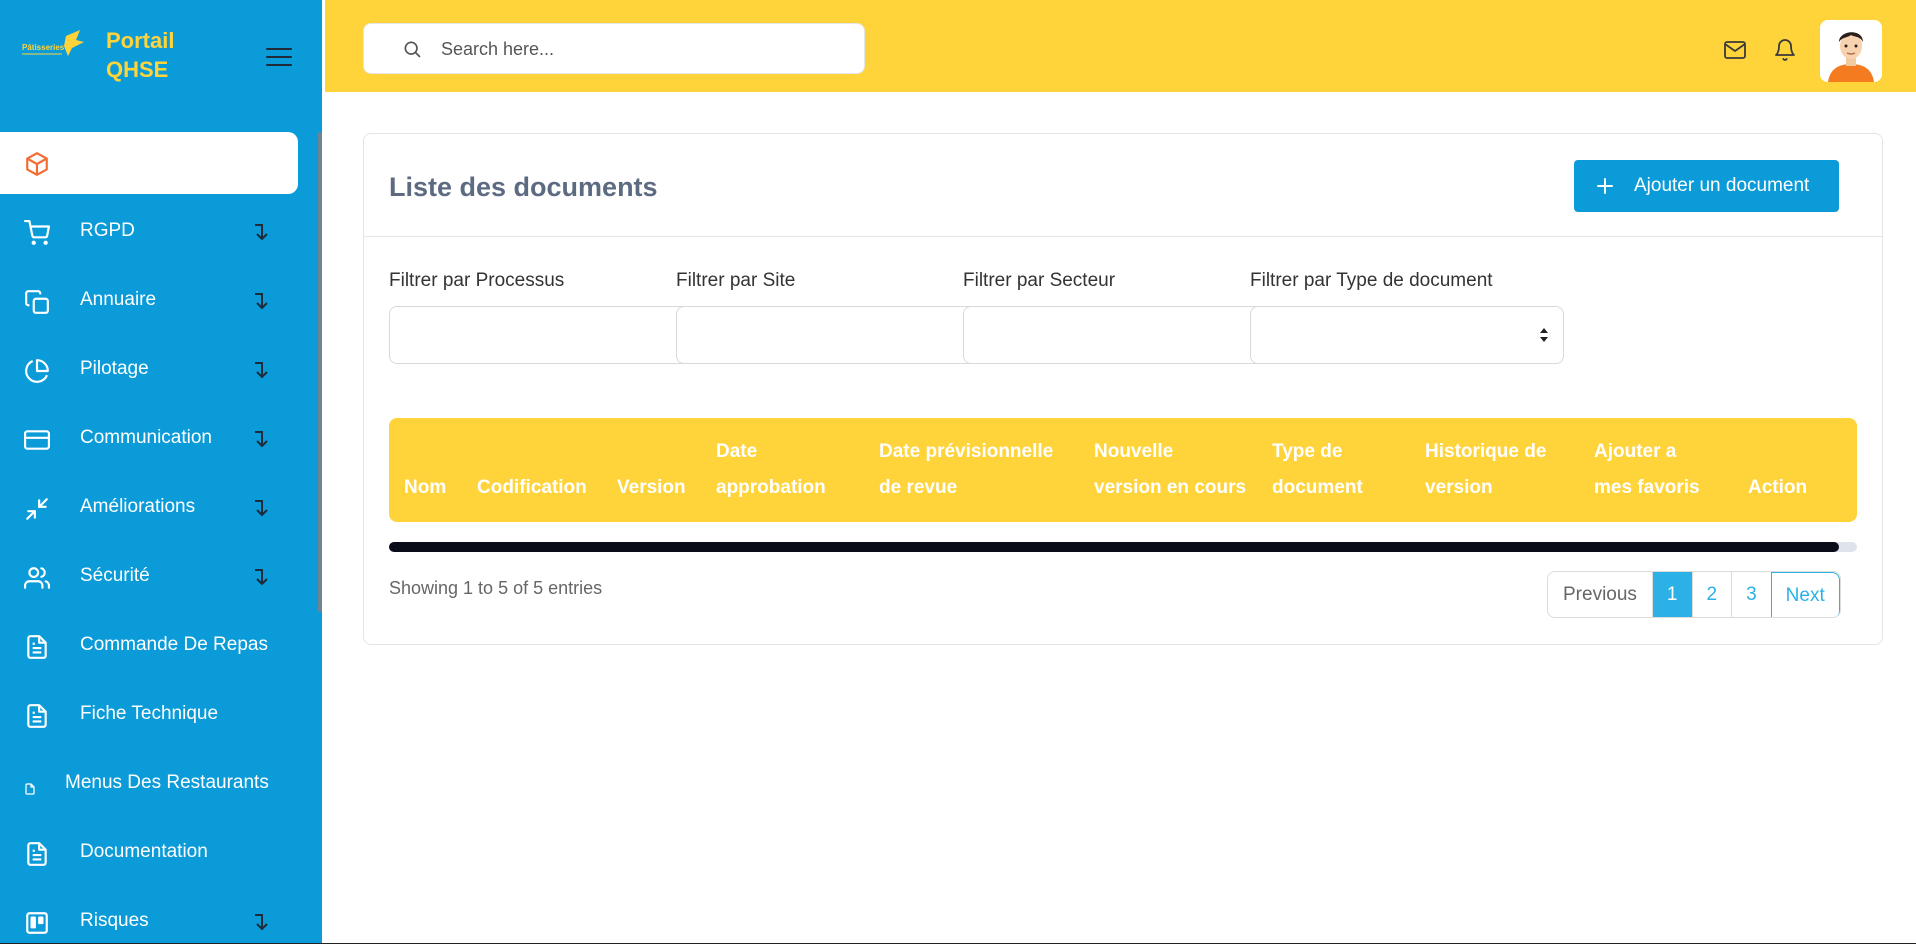 The width and height of the screenshot is (1916, 944). Describe the element at coordinates (37, 509) in the screenshot. I see `minimize-icon` at that location.